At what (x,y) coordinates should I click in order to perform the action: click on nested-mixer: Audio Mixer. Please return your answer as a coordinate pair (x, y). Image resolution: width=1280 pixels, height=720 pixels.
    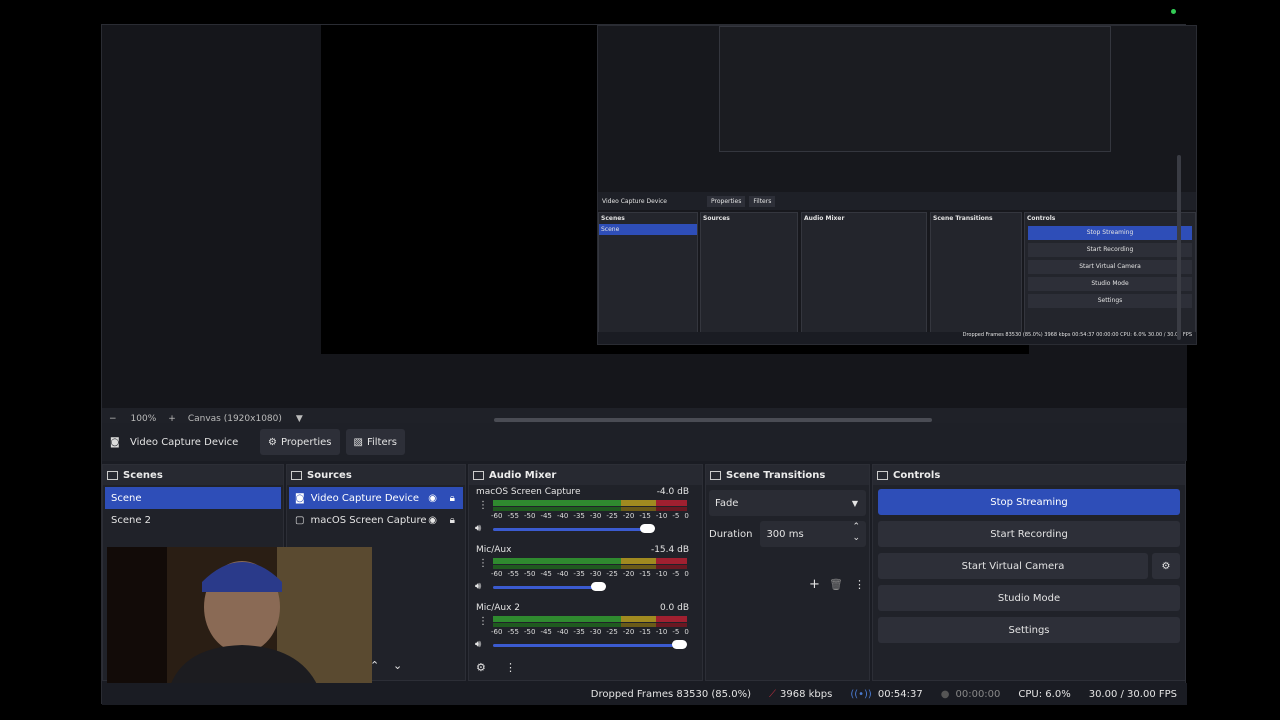
    Looking at the image, I should click on (864, 277).